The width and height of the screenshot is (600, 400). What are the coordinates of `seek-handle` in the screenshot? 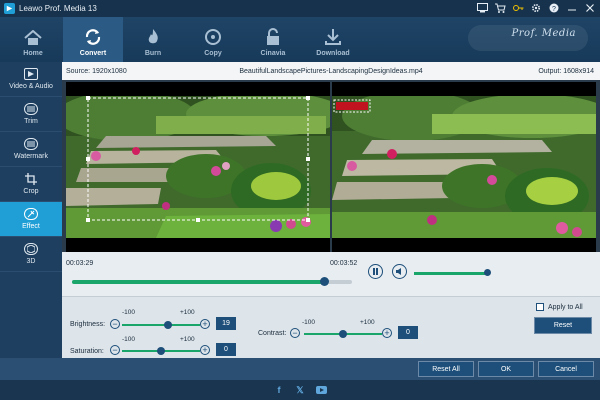 It's located at (324, 281).